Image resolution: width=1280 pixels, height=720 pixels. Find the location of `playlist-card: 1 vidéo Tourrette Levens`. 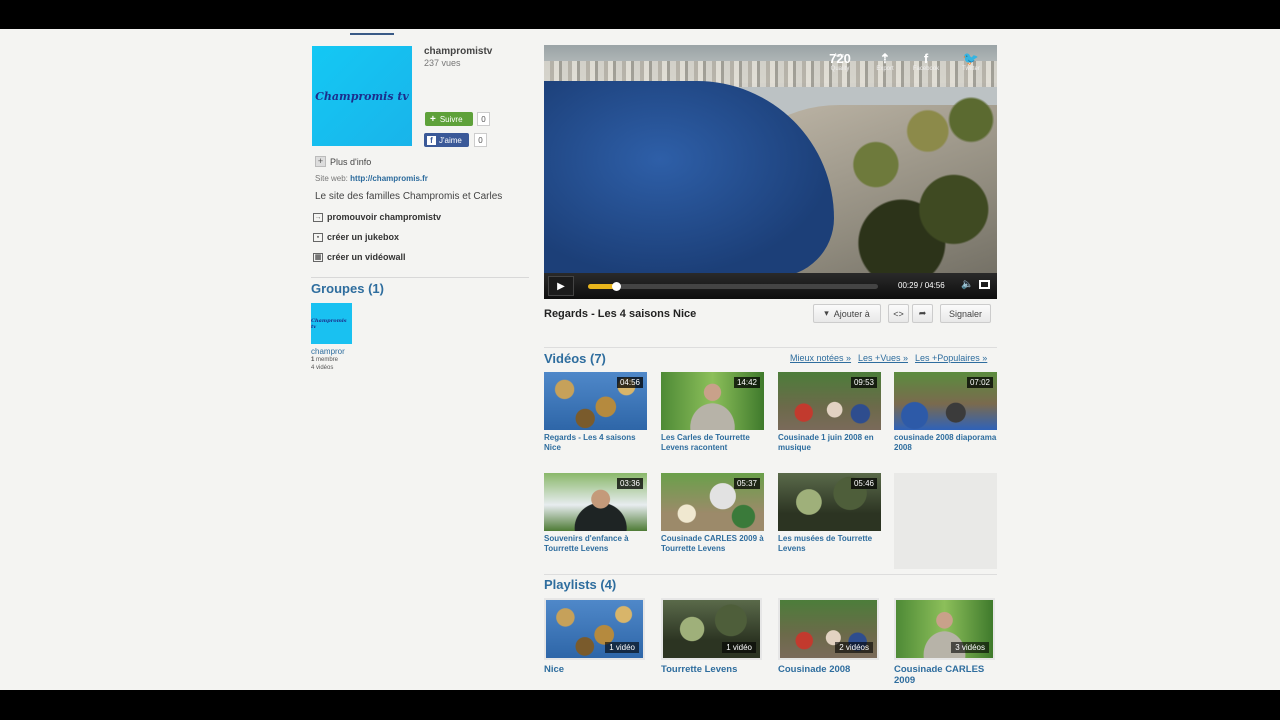

playlist-card: 1 vidéo Tourrette Levens is located at coordinates (713, 636).